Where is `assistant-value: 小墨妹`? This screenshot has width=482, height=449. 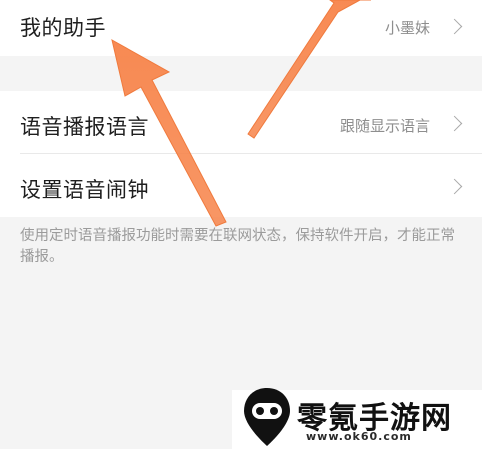 assistant-value: 小墨妹 is located at coordinates (407, 28).